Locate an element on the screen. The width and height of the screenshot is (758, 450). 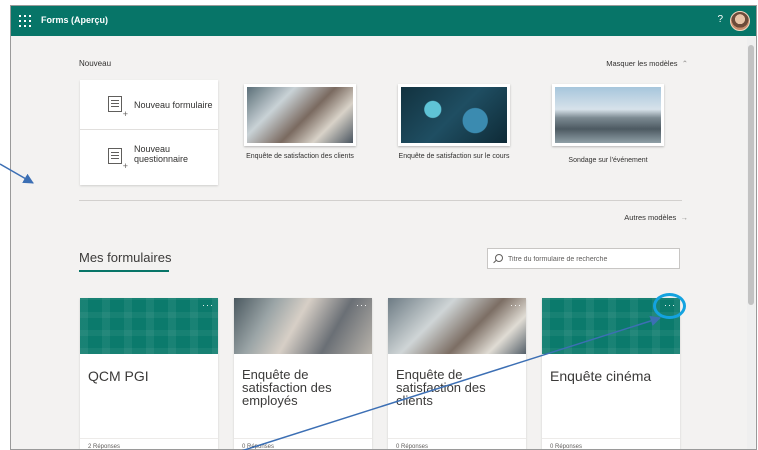
app-title: Forms (Aperçu) is located at coordinates (74, 20).